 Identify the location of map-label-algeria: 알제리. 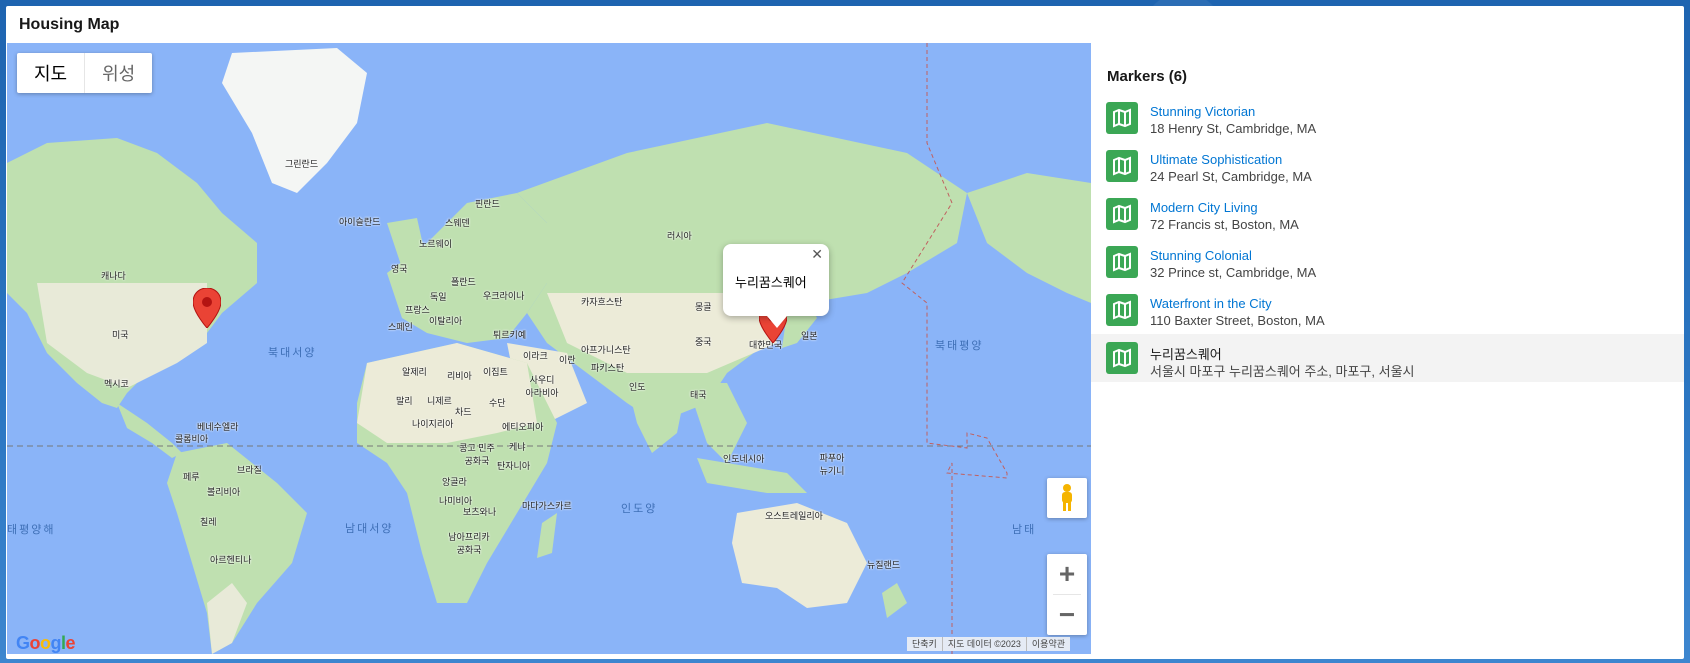
(414, 372).